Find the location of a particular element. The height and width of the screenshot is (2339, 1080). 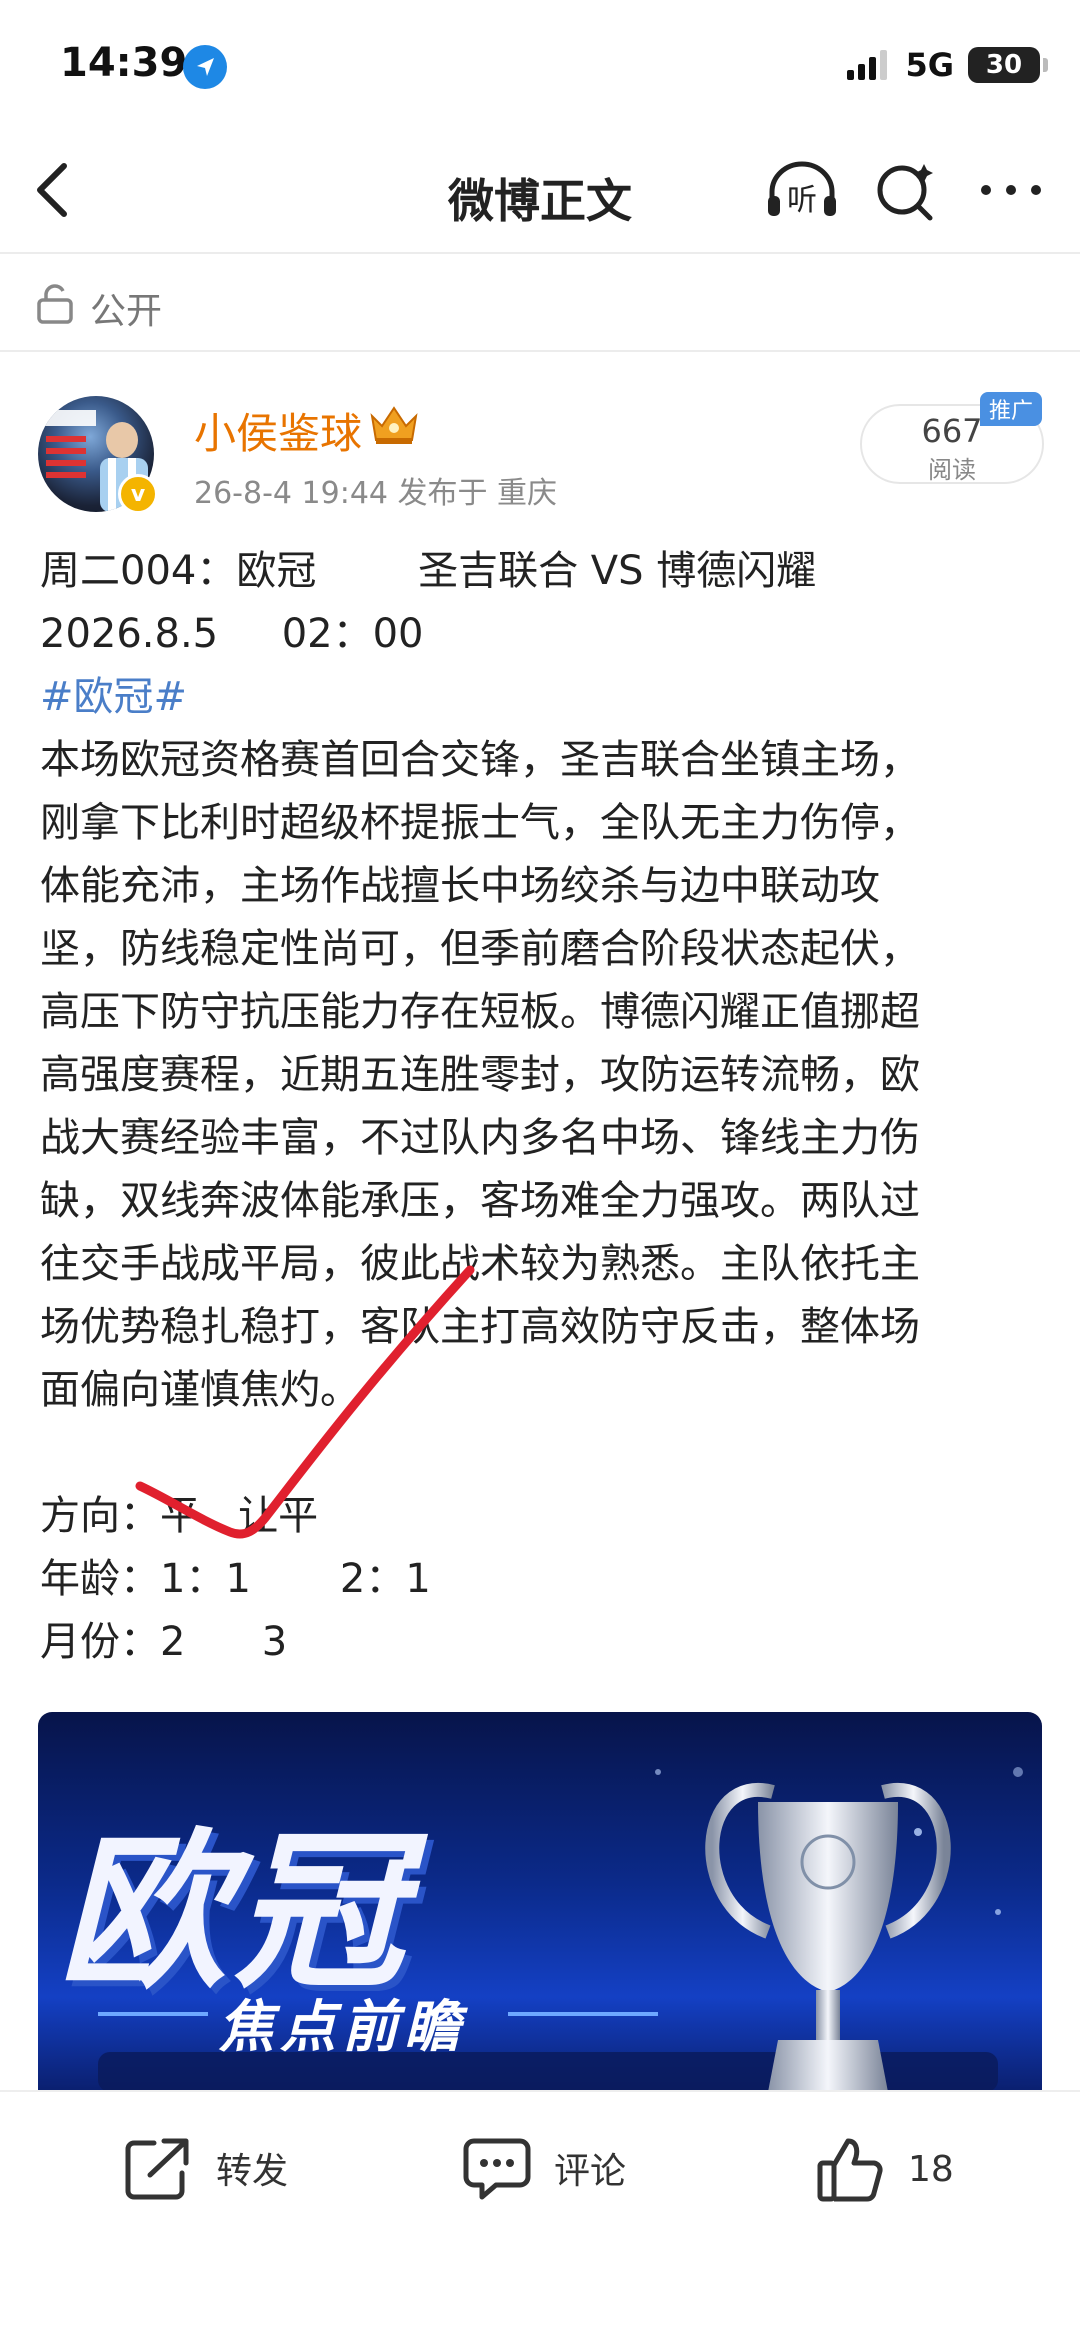

search-icon is located at coordinates (905, 192).